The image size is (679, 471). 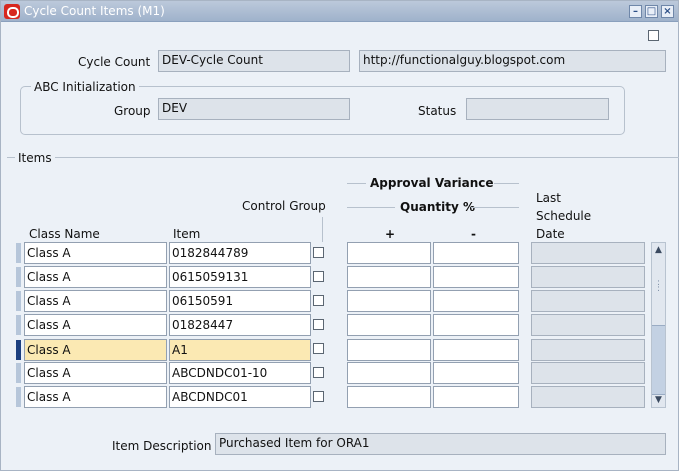 I want to click on close-icon: ×, so click(x=667, y=11).